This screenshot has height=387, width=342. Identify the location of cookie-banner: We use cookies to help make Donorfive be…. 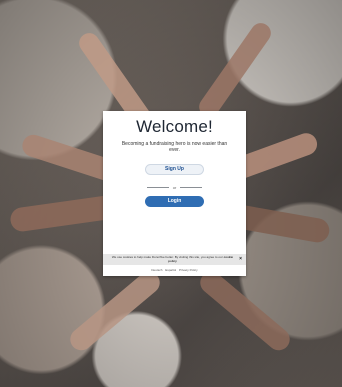
(174, 259).